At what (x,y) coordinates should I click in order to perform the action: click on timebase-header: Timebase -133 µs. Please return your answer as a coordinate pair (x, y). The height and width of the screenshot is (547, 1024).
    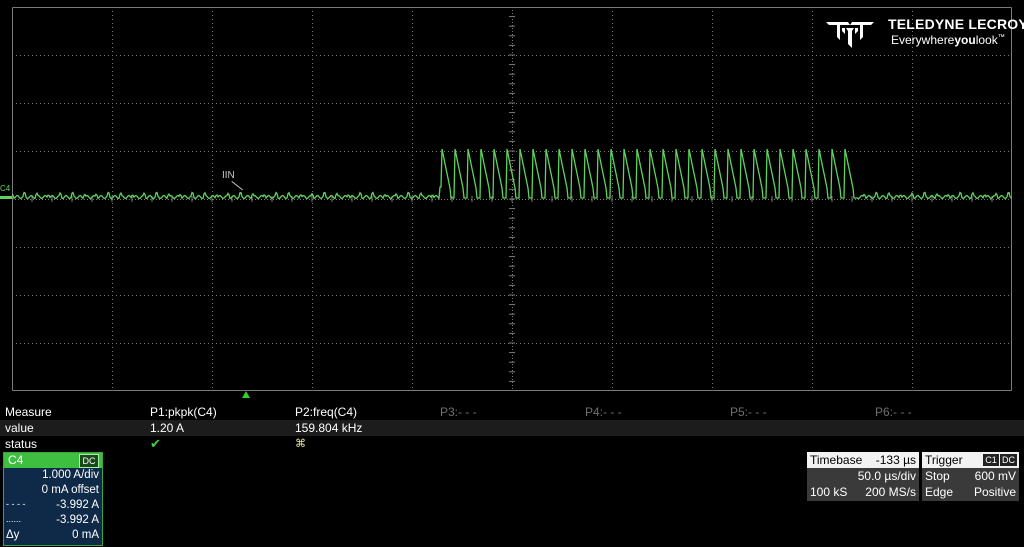
    Looking at the image, I should click on (863, 460).